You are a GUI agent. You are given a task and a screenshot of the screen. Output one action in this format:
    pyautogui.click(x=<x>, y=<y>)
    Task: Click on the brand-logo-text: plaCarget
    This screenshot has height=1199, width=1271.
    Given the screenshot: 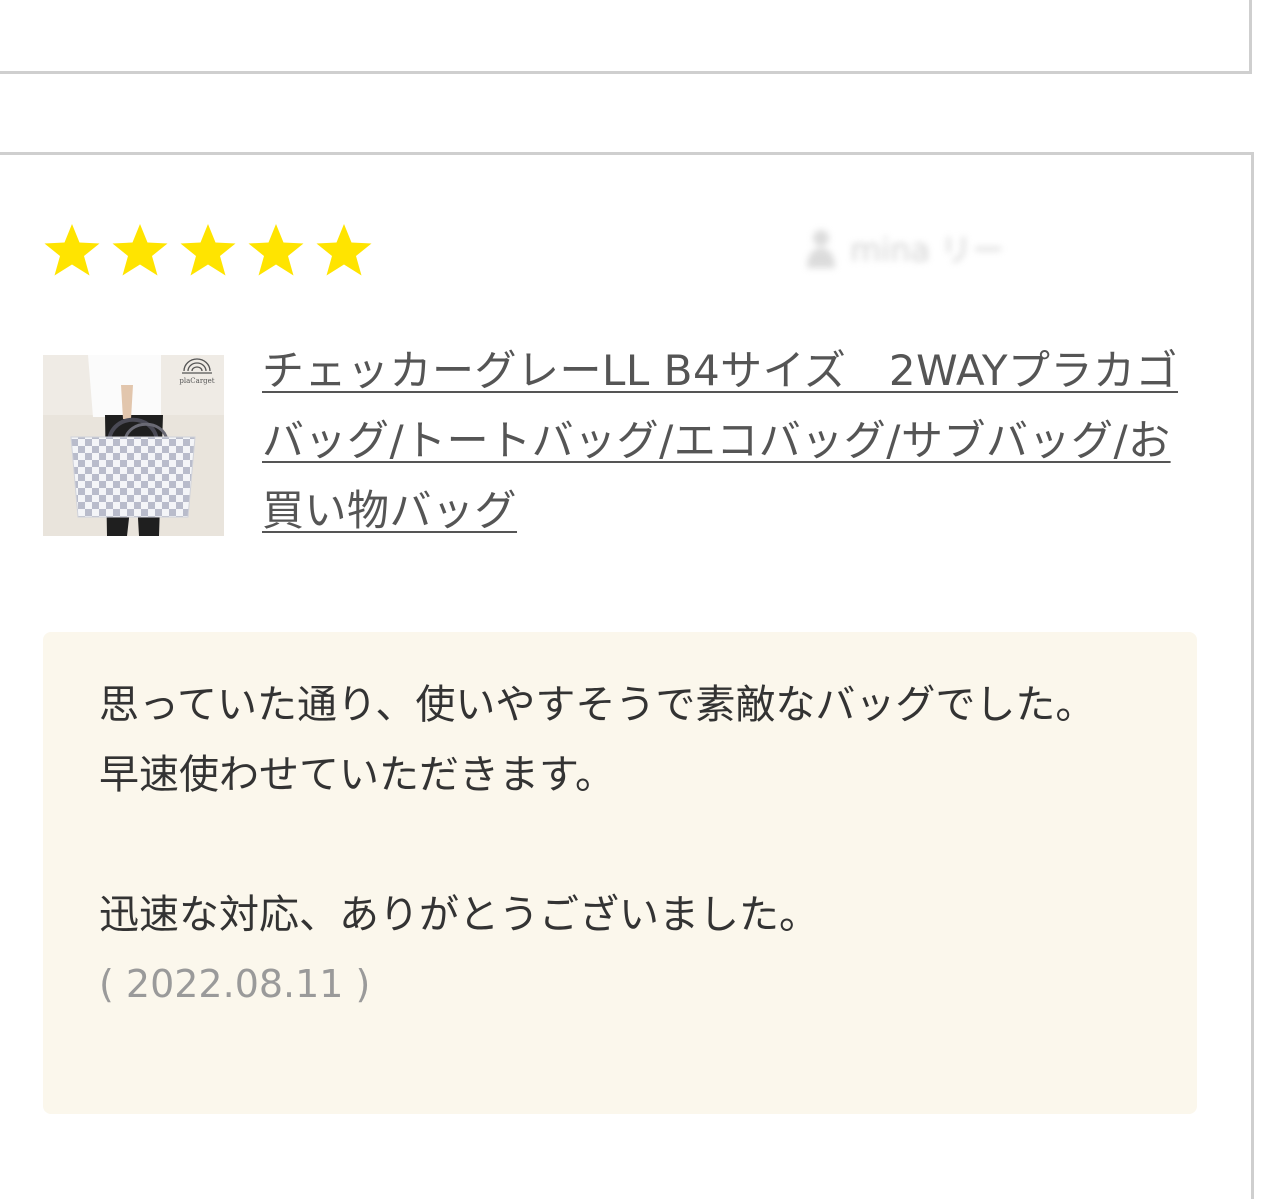 What is the action you would take?
    pyautogui.click(x=196, y=381)
    